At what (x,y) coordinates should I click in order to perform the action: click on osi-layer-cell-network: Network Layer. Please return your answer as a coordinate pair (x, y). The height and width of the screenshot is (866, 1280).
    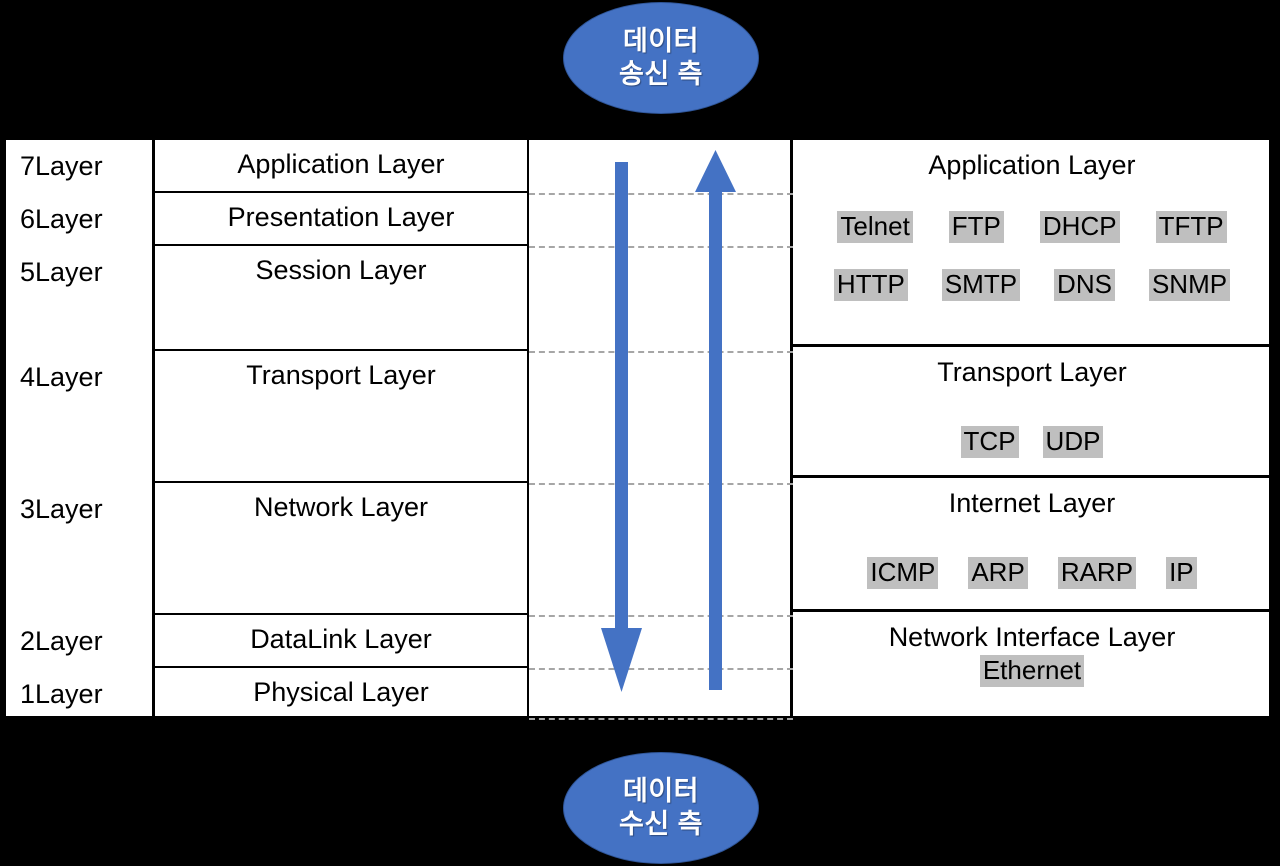
    Looking at the image, I should click on (342, 549).